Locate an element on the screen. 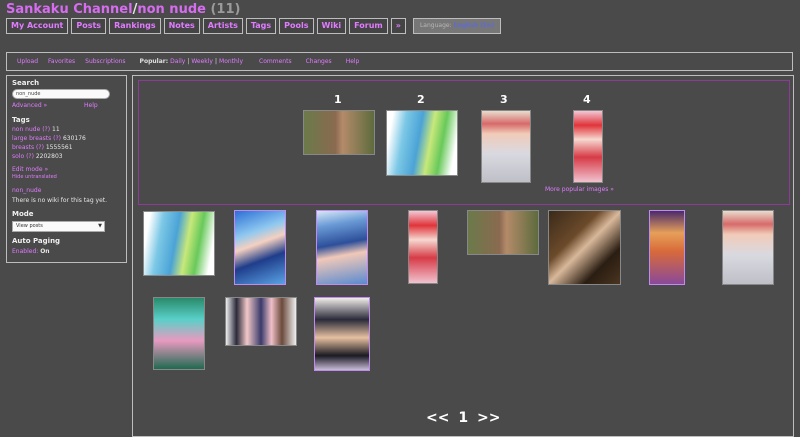 This screenshot has height=437, width=800. subnav-help: Help is located at coordinates (353, 61).